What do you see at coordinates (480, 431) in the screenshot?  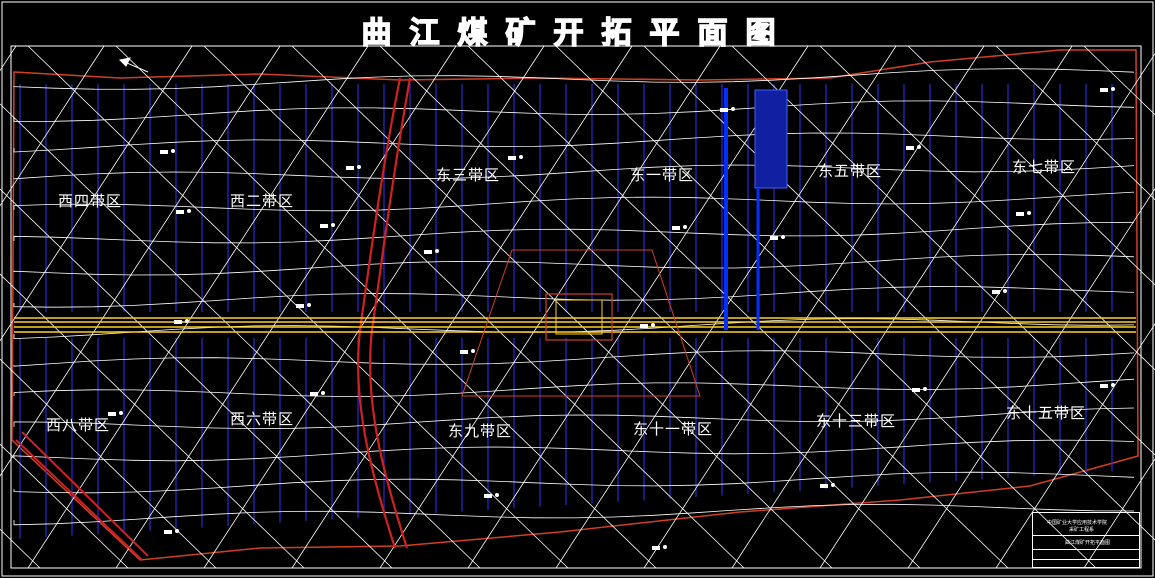 I see `zone-label-dongjiu: 东九带区` at bounding box center [480, 431].